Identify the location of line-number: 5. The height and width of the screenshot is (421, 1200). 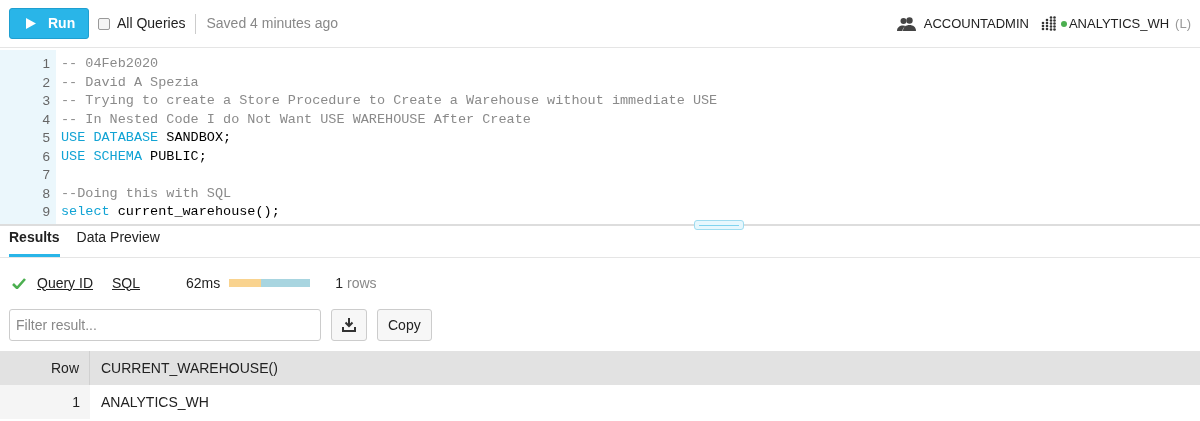
(46, 138).